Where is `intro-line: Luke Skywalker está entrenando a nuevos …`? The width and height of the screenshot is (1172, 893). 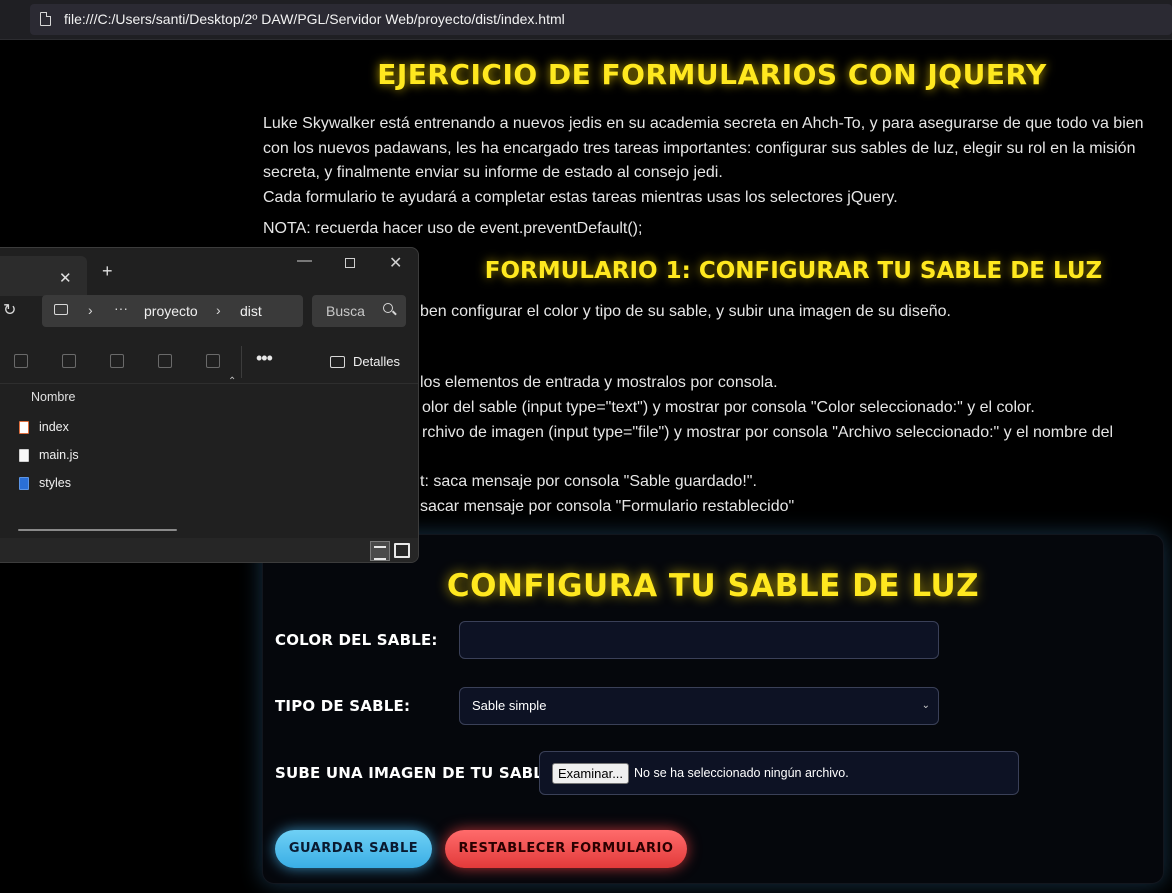 intro-line: Luke Skywalker está entrenando a nuevos … is located at coordinates (703, 123).